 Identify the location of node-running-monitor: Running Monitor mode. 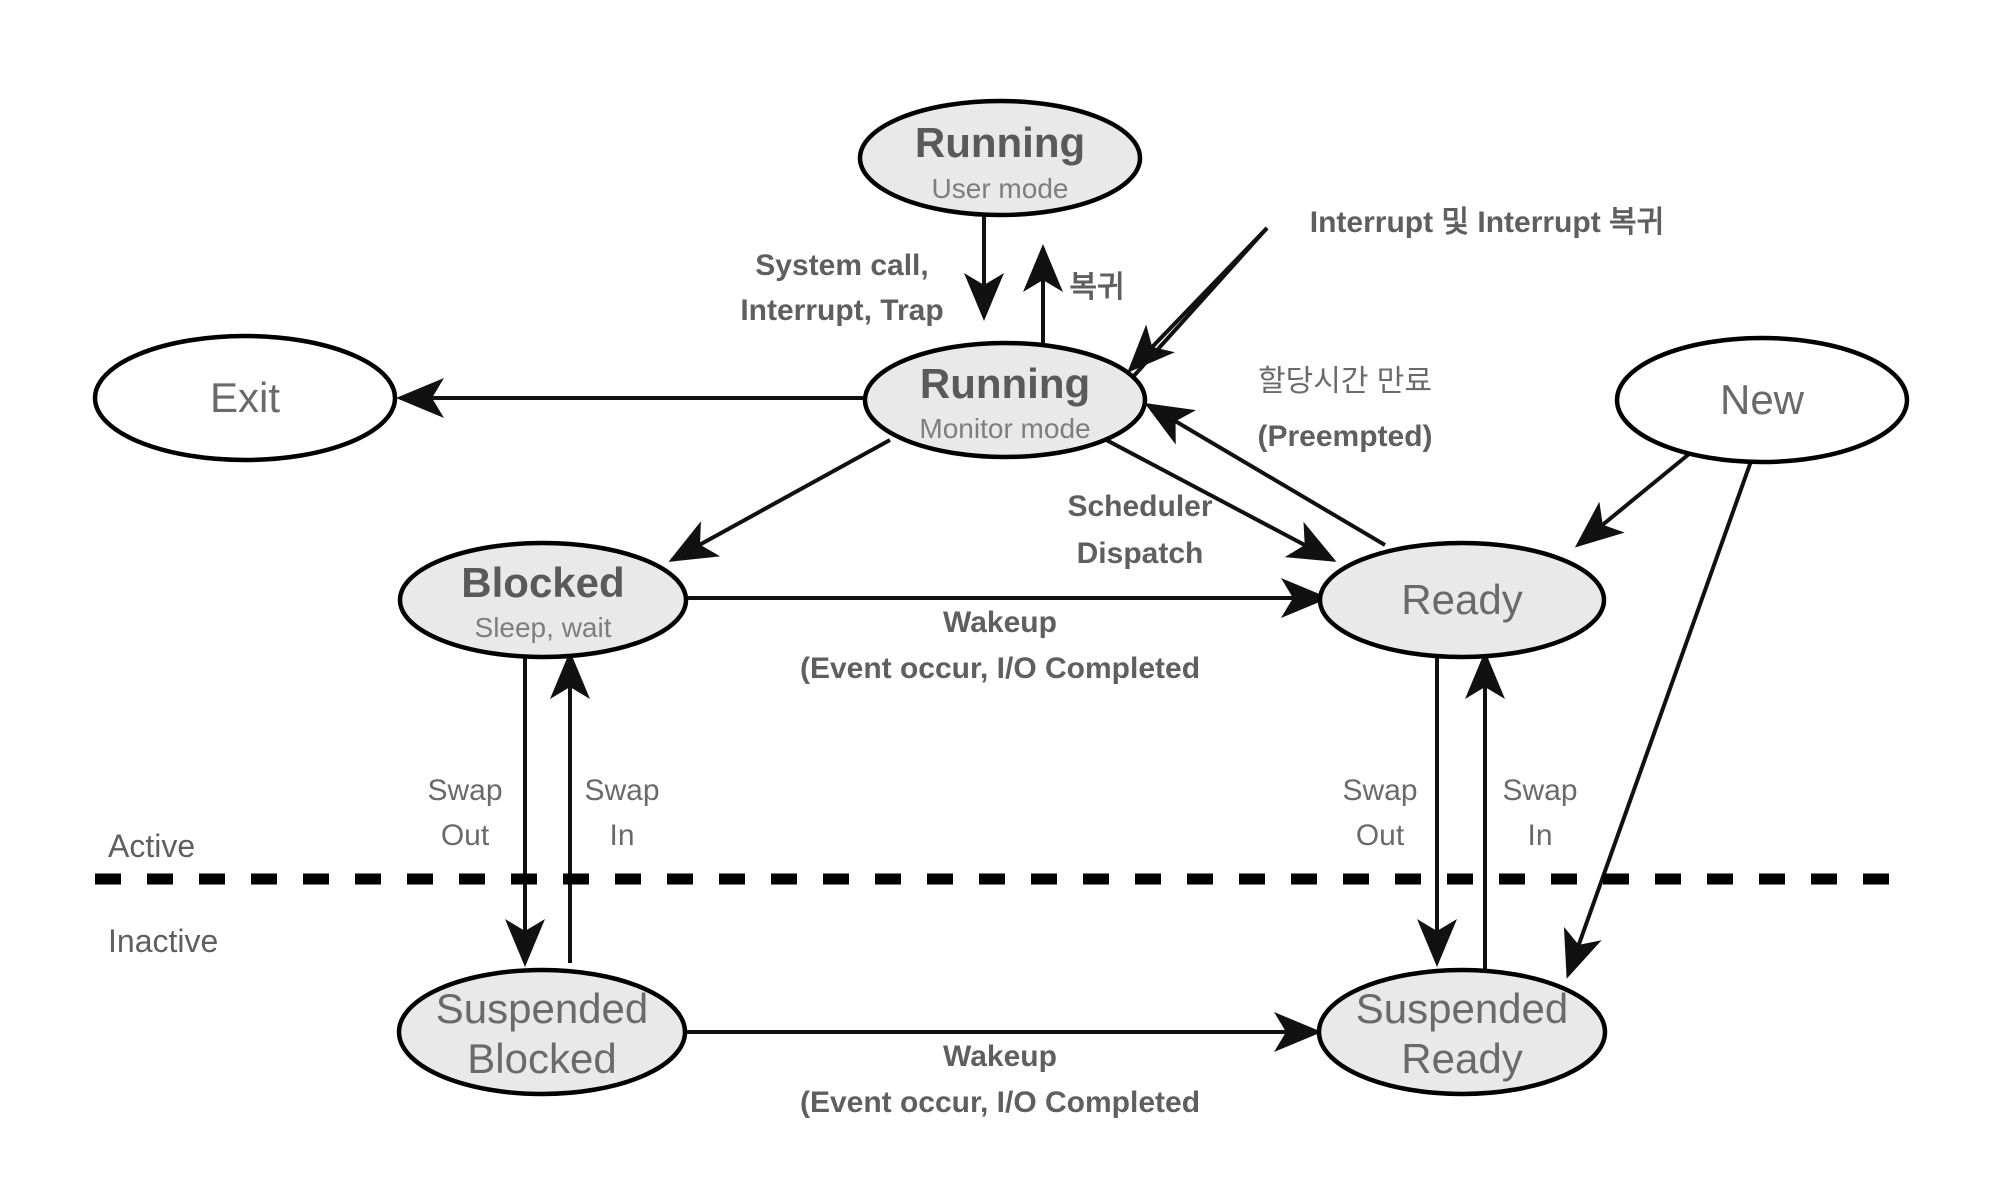
(1005, 400).